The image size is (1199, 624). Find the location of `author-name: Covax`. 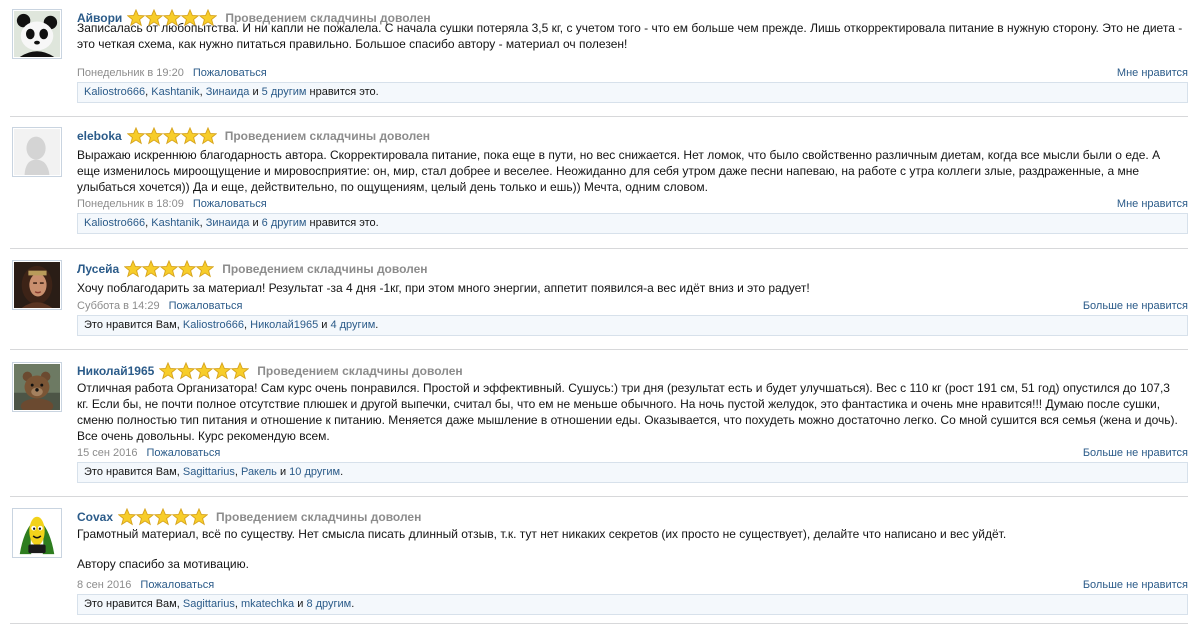

author-name: Covax is located at coordinates (95, 517).